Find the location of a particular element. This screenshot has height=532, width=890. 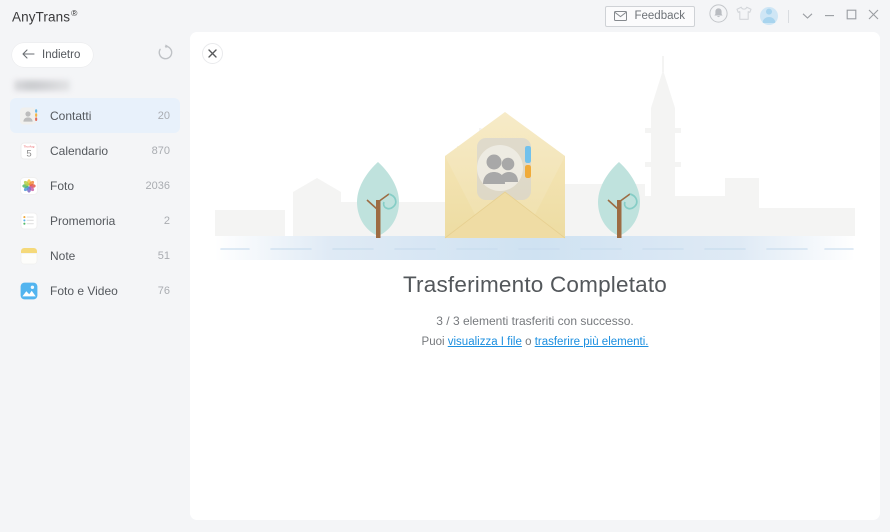

sidebar-item-promemoria: Promemoria 2 is located at coordinates (95, 220).